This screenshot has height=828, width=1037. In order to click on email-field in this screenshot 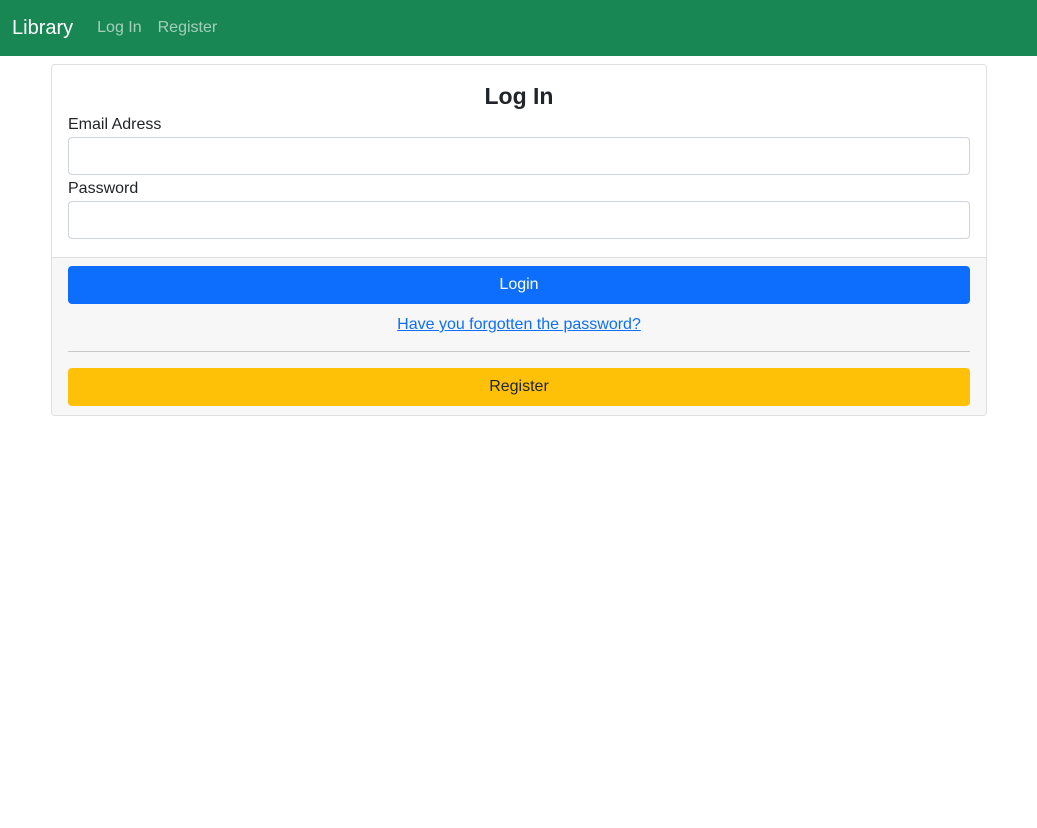, I will do `click(519, 156)`.